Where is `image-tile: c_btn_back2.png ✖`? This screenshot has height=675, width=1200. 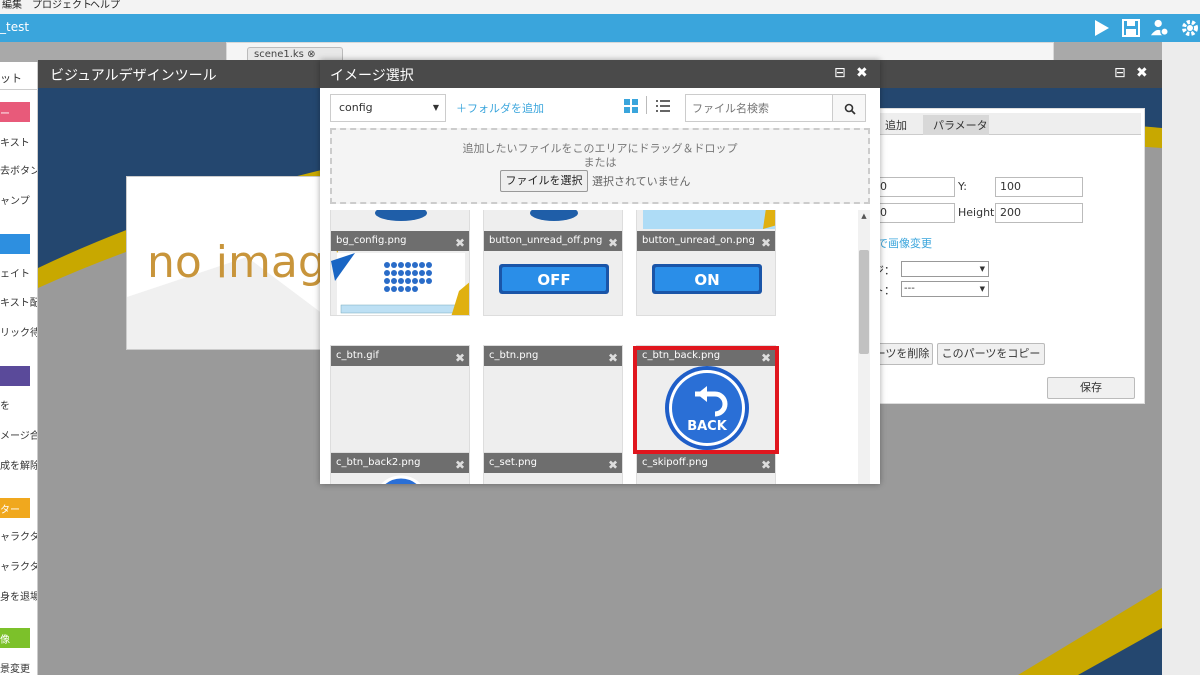
image-tile: c_btn_back2.png ✖ is located at coordinates (400, 468).